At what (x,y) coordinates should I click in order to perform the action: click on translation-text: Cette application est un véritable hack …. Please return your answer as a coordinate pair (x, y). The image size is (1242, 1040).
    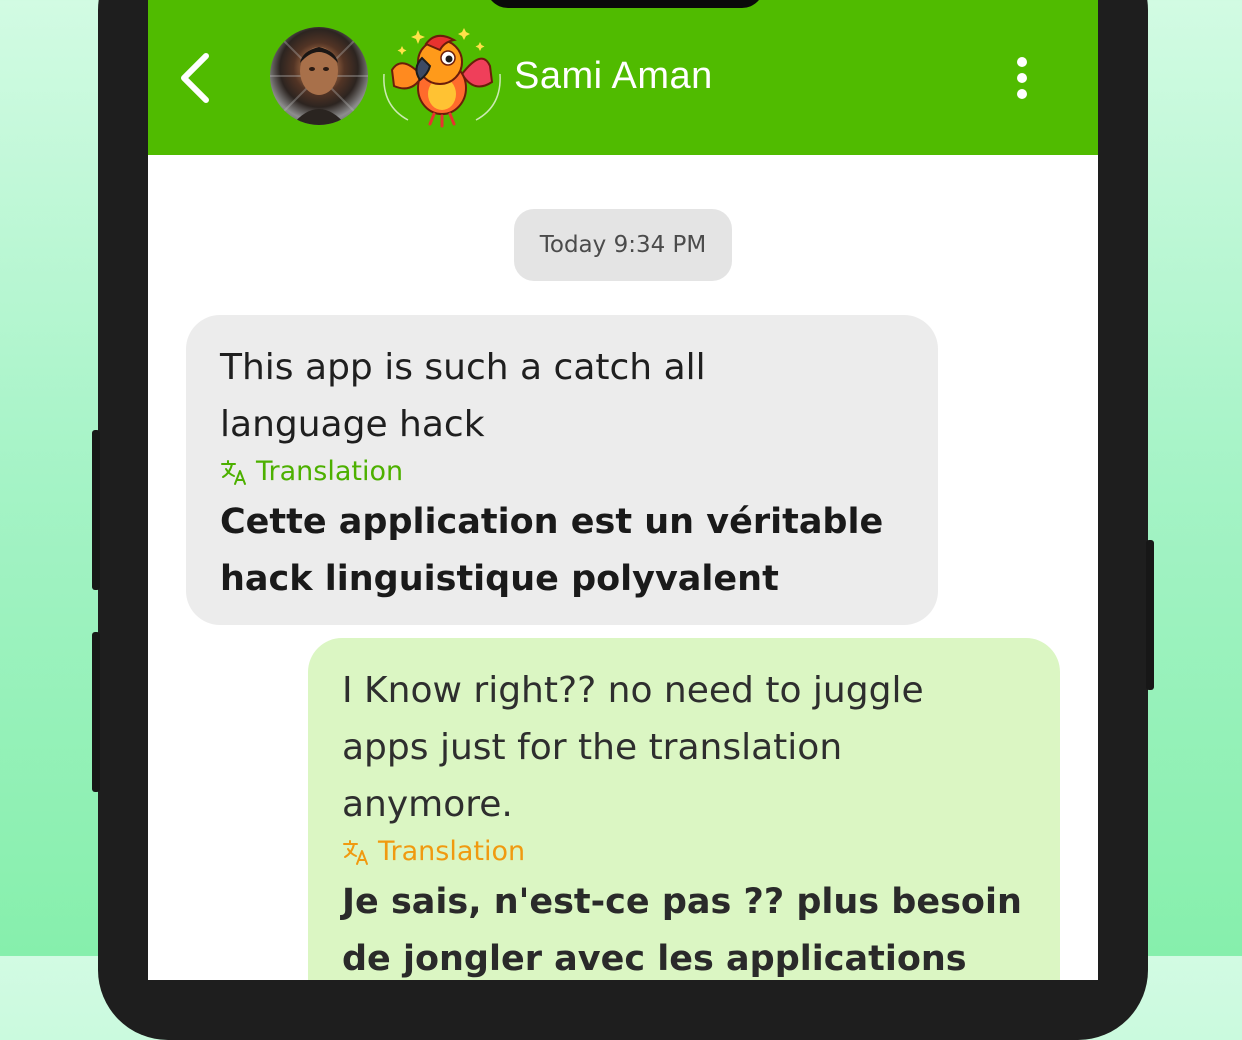
    Looking at the image, I should click on (562, 551).